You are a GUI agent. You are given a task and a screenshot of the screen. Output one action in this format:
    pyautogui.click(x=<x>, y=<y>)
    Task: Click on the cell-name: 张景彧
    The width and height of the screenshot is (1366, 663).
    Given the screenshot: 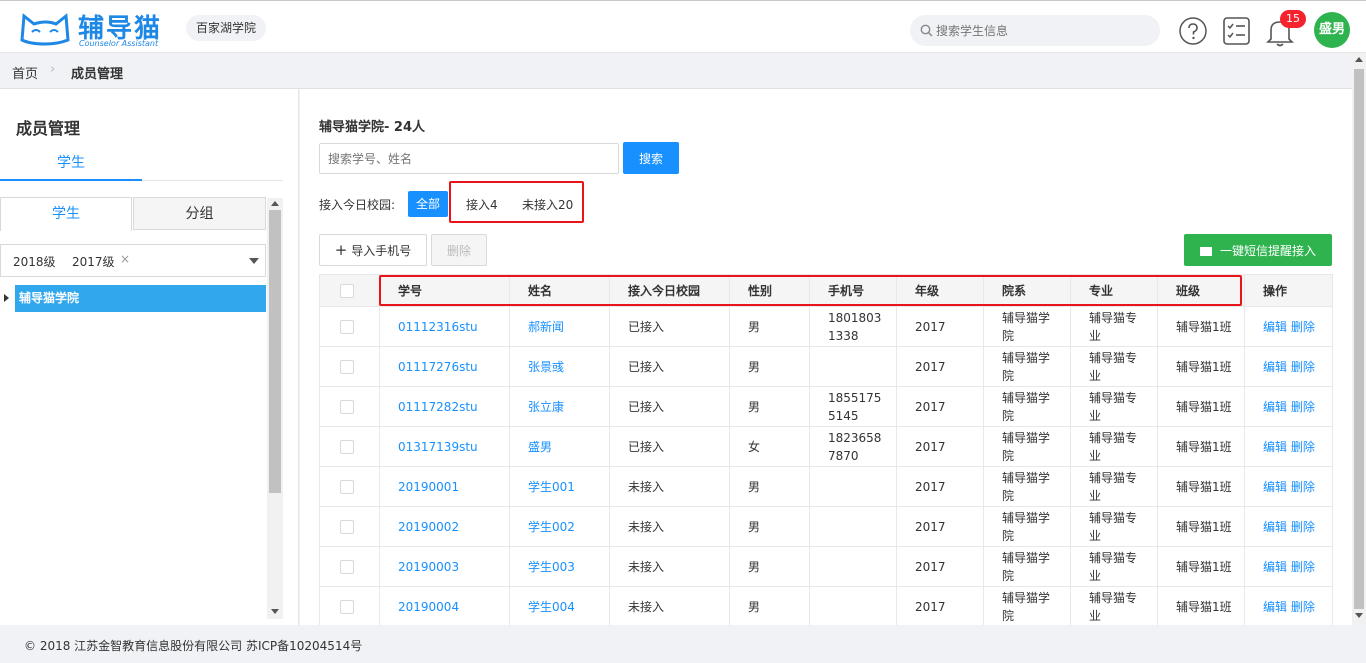 What is the action you would take?
    pyautogui.click(x=559, y=366)
    